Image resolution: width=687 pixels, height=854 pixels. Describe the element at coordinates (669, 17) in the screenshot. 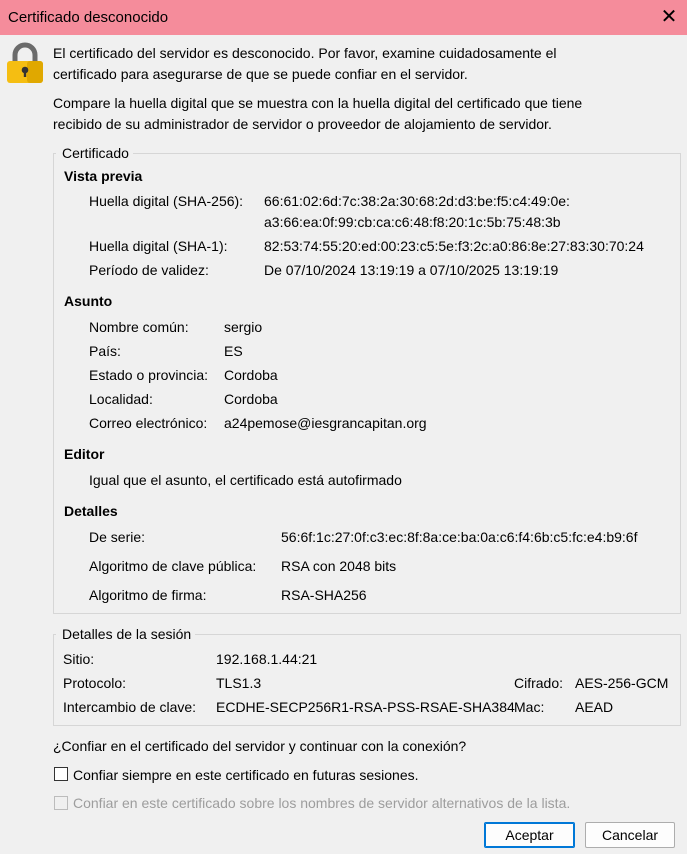

I see `close-button: ✕` at that location.